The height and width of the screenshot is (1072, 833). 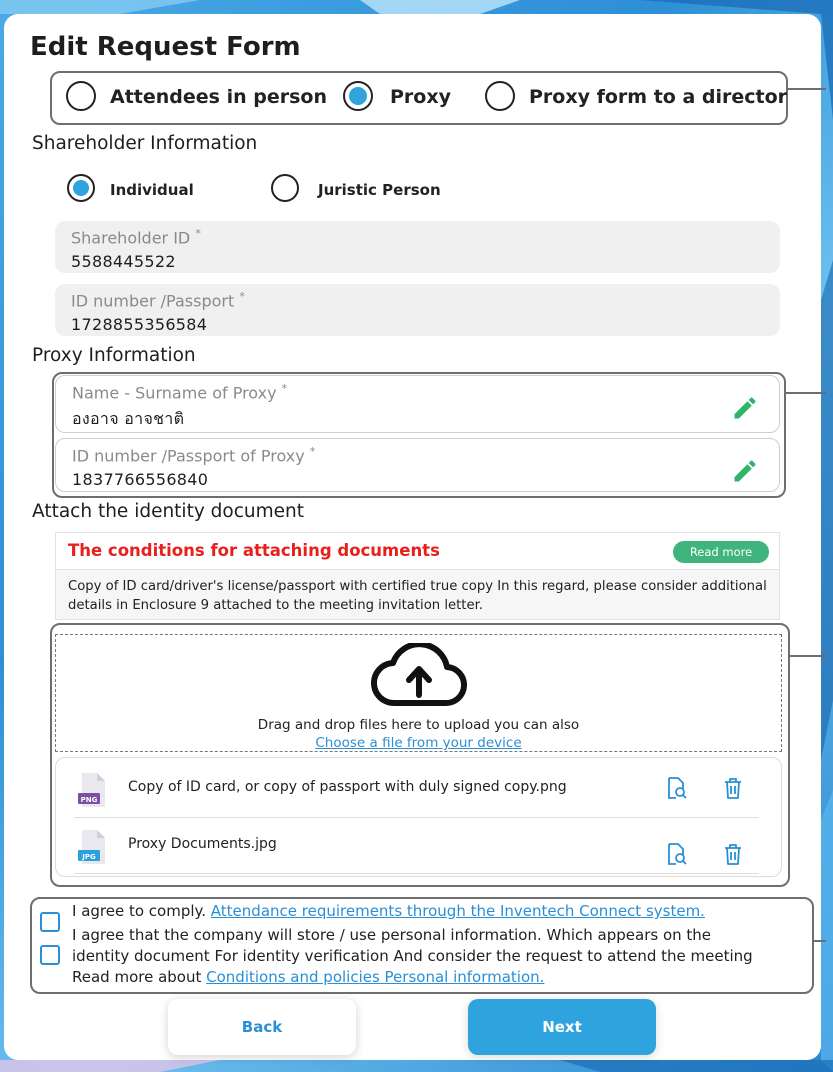 What do you see at coordinates (131, 238) in the screenshot?
I see `shareholder-id-label: Shareholder ID` at bounding box center [131, 238].